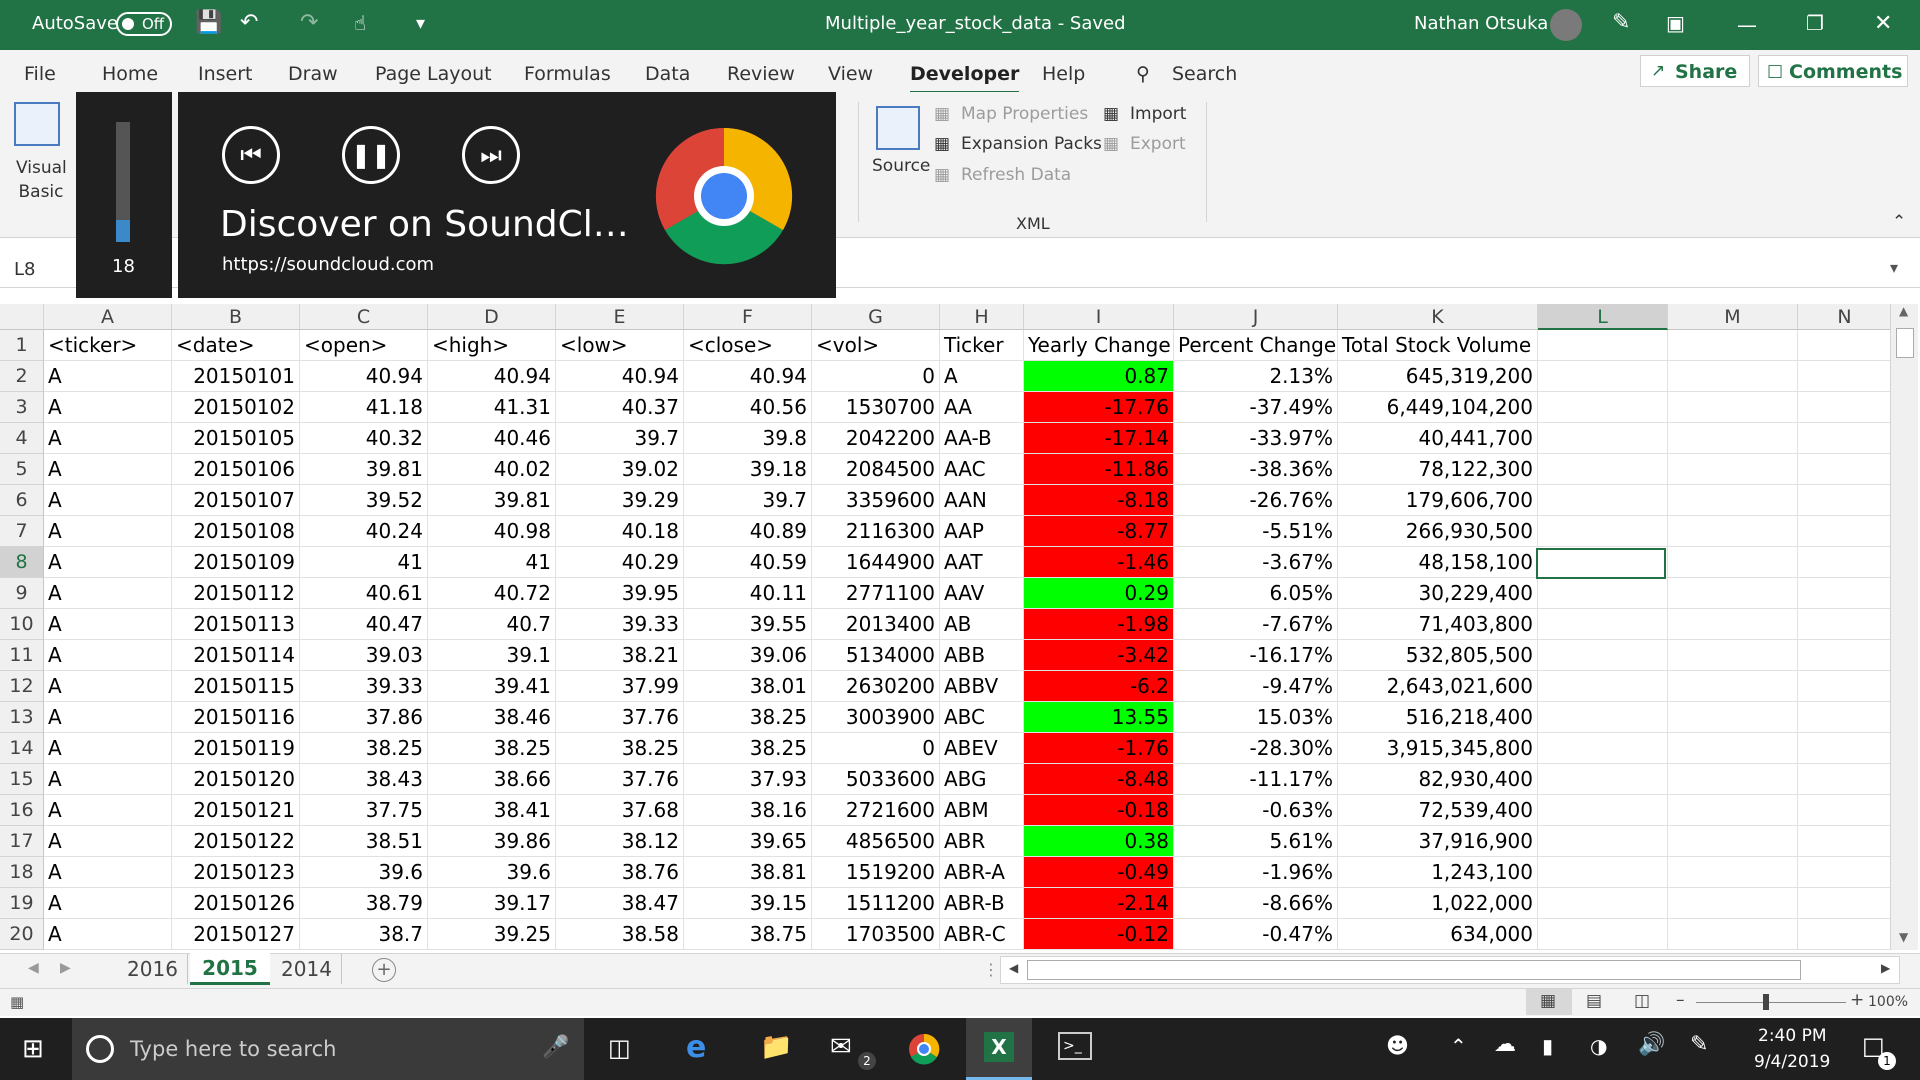 The image size is (1920, 1080). Describe the element at coordinates (1024, 114) in the screenshot. I see `map-properties-button: Map Properties` at that location.